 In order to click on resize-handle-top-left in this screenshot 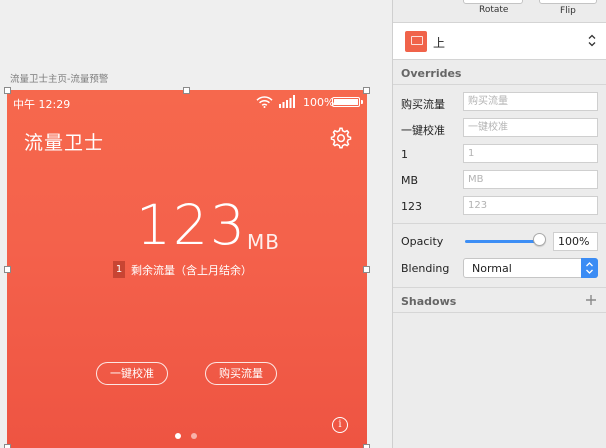, I will do `click(7, 90)`.